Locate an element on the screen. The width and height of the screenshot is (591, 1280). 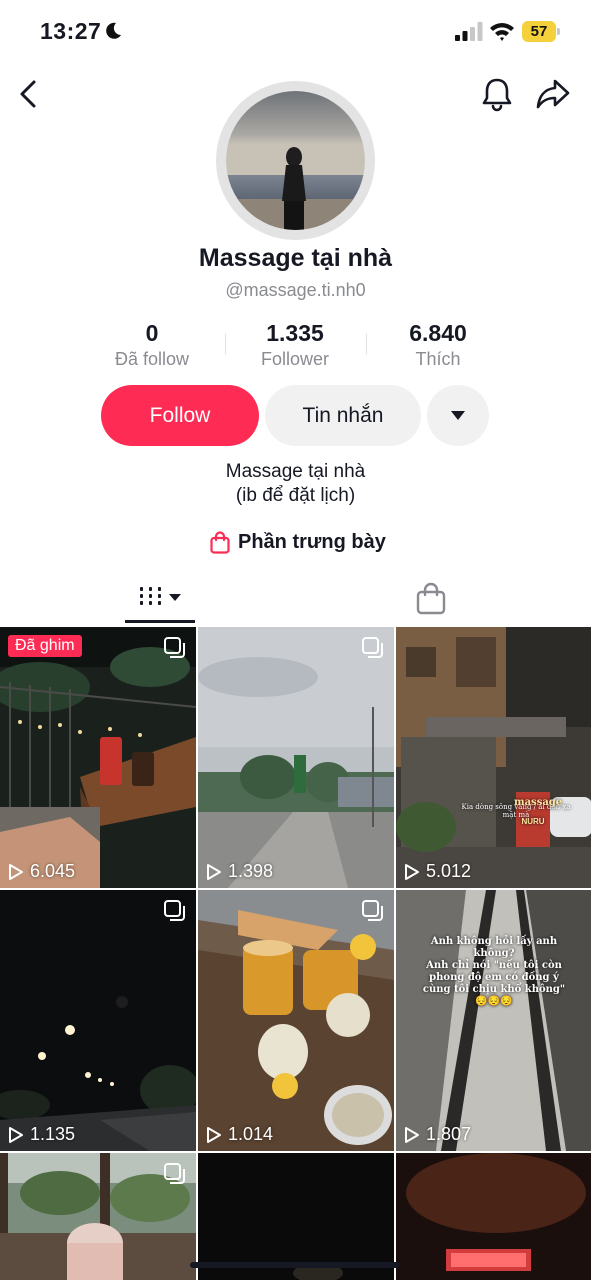
stat-following-label: Đã follow is located at coordinates (152, 359).